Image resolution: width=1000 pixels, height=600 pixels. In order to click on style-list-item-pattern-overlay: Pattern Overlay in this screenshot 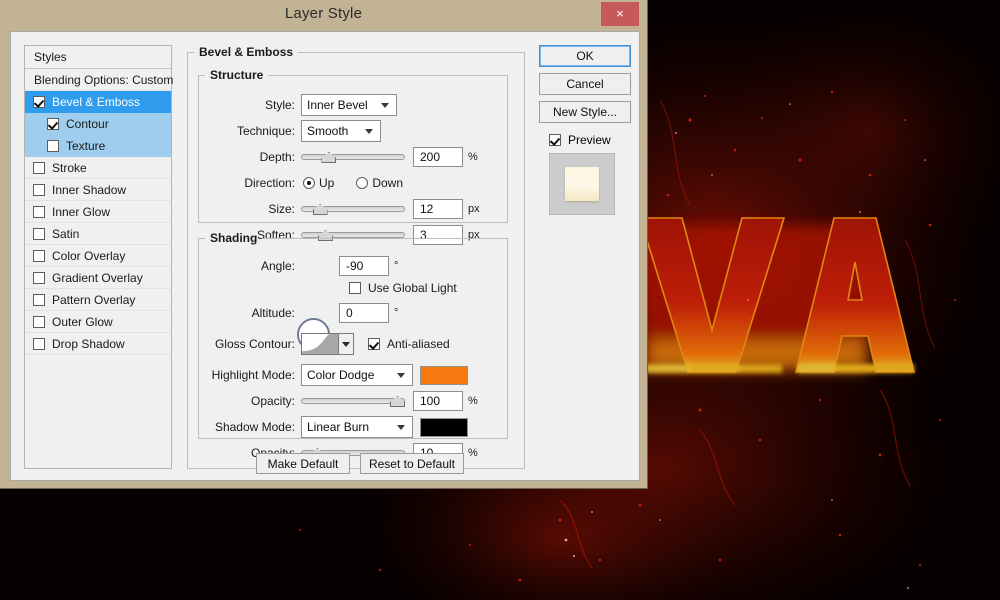, I will do `click(98, 300)`.